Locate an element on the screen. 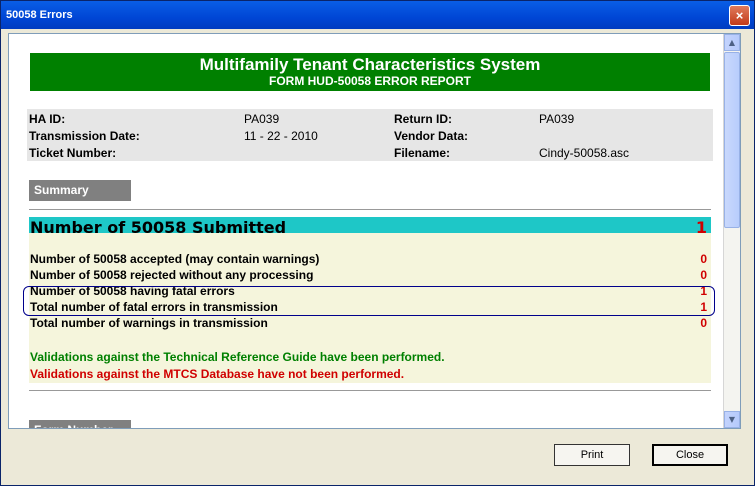  report-subtitle: FORM HUD-50058 ERROR REPORT is located at coordinates (370, 81).